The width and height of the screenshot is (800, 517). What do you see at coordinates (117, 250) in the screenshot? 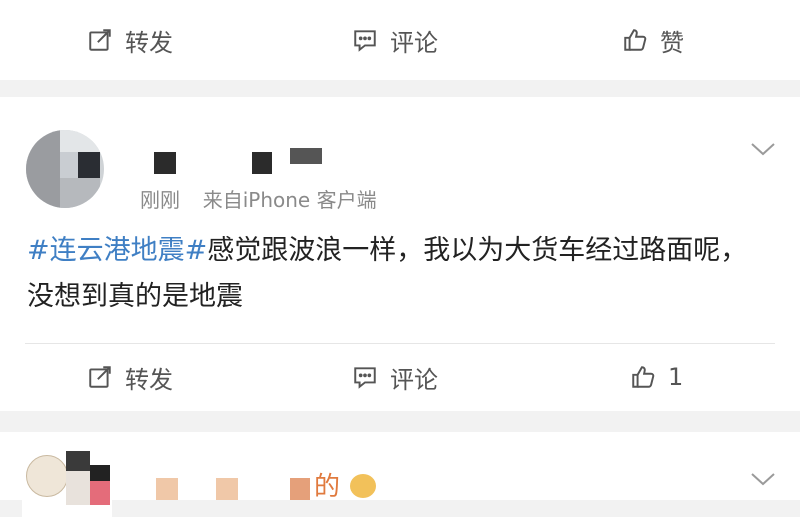
I see `hashtag-link: #连云港地震#` at bounding box center [117, 250].